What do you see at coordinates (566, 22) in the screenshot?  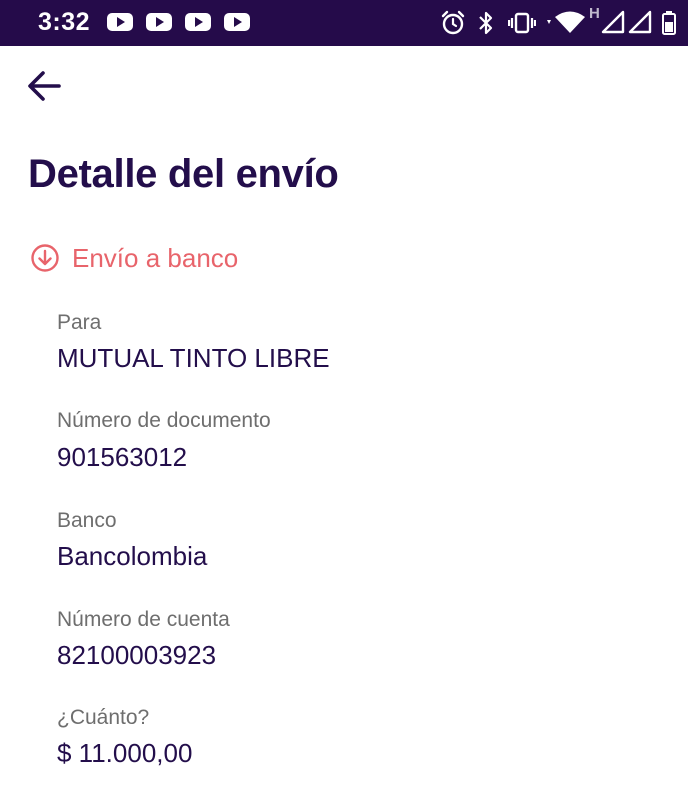 I see `wifi-icon` at bounding box center [566, 22].